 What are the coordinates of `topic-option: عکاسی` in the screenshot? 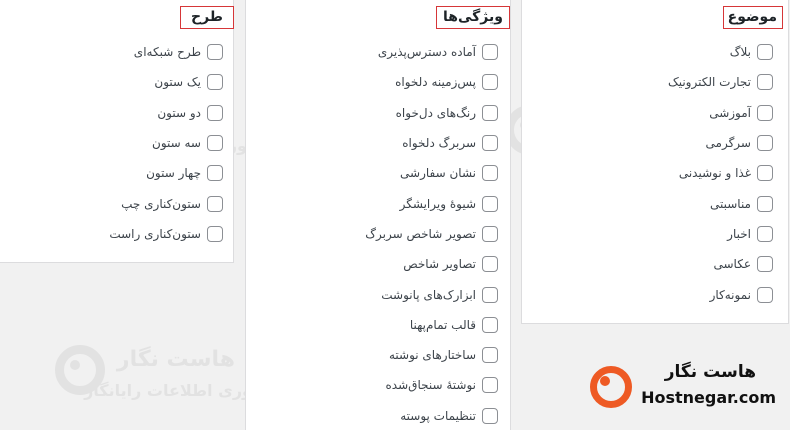 It's located at (720, 264).